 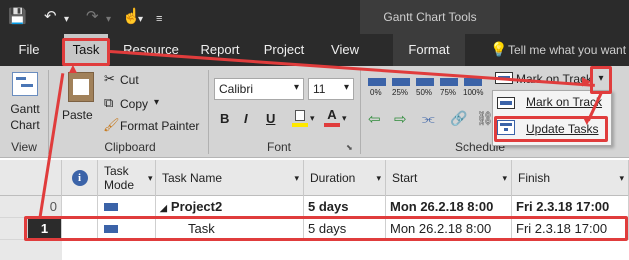 What do you see at coordinates (25, 84) in the screenshot?
I see `gantt-chart-icon` at bounding box center [25, 84].